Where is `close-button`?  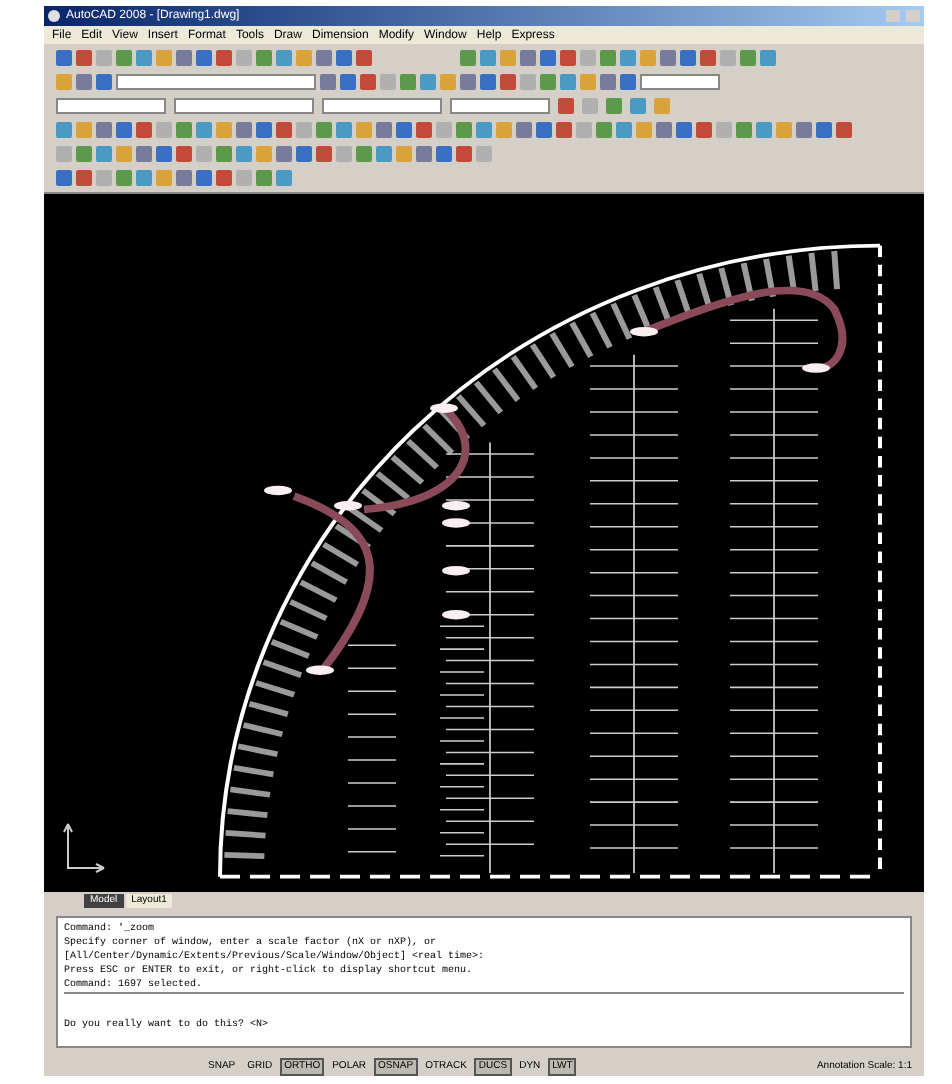
close-button is located at coordinates (913, 16).